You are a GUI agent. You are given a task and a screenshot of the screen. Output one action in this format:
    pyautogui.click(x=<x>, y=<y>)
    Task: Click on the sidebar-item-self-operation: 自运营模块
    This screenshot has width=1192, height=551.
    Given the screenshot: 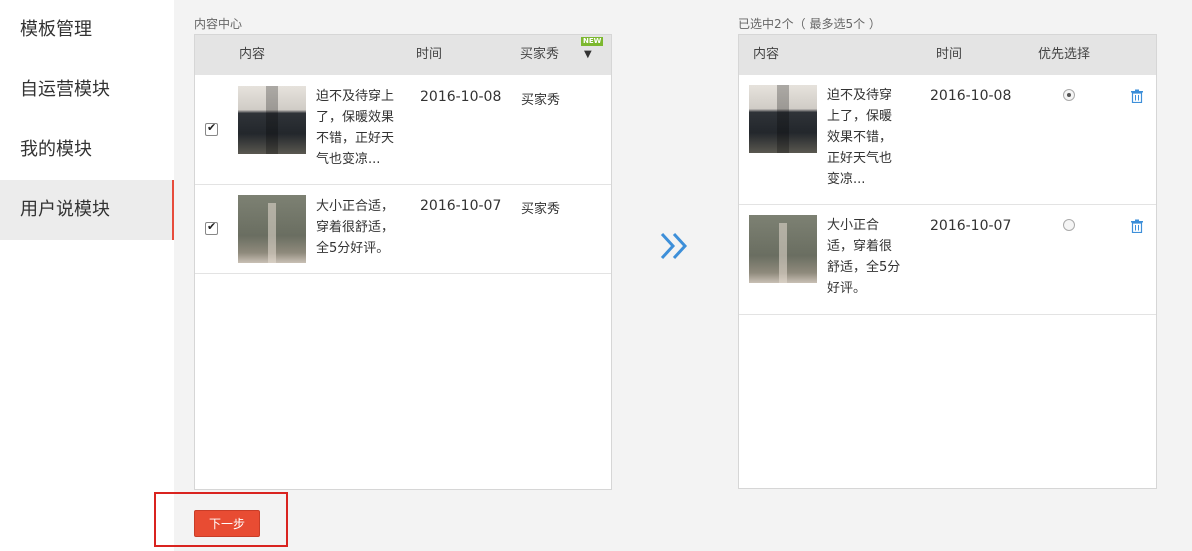 What is the action you would take?
    pyautogui.click(x=87, y=90)
    